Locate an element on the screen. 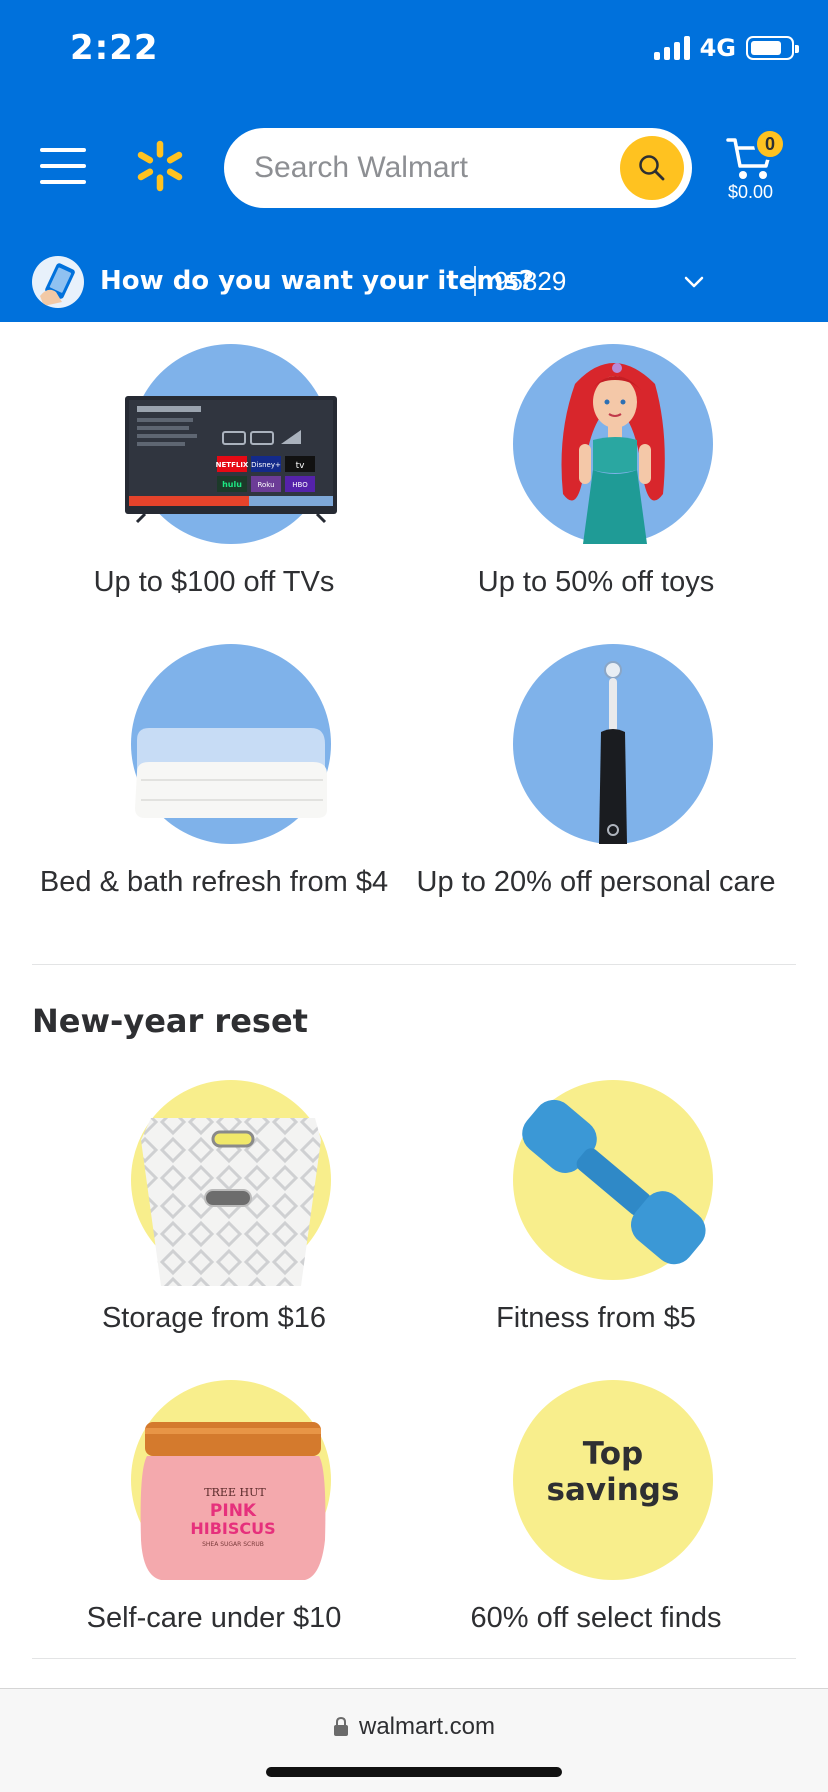  reset-tile-top-savings: Top savings 60% off select finds is located at coordinates (605, 1520).